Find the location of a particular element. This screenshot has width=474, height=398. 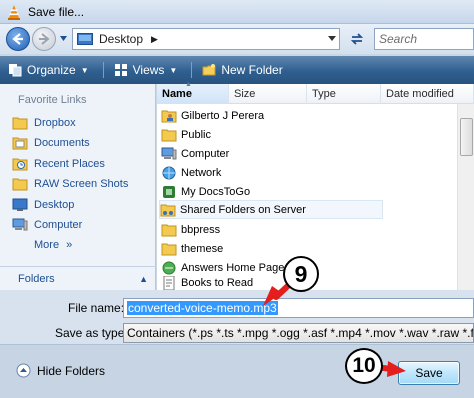

filename-field: converted-voice-memo.mp3 is located at coordinates (298, 308).